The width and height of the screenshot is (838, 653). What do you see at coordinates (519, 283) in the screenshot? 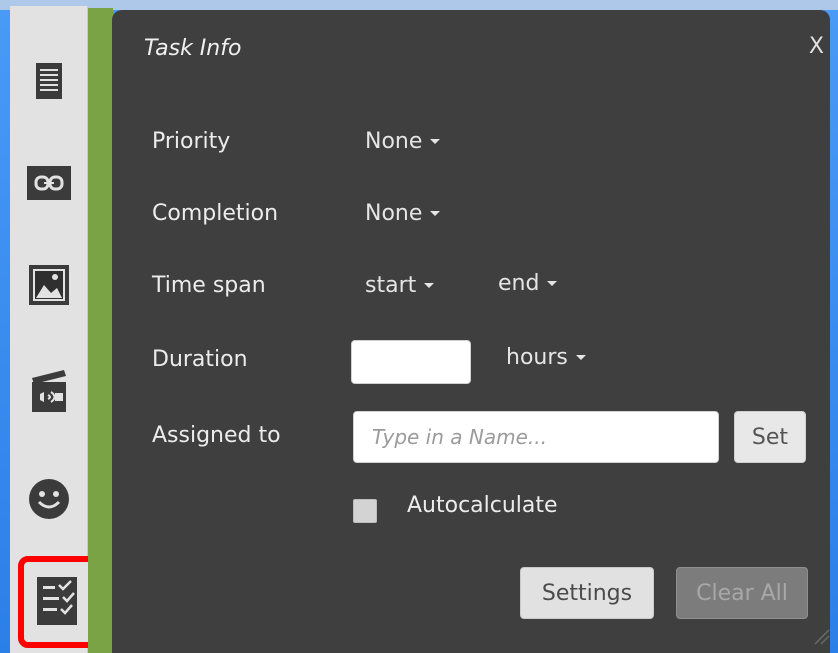
I see `time-span-end-value: end` at bounding box center [519, 283].